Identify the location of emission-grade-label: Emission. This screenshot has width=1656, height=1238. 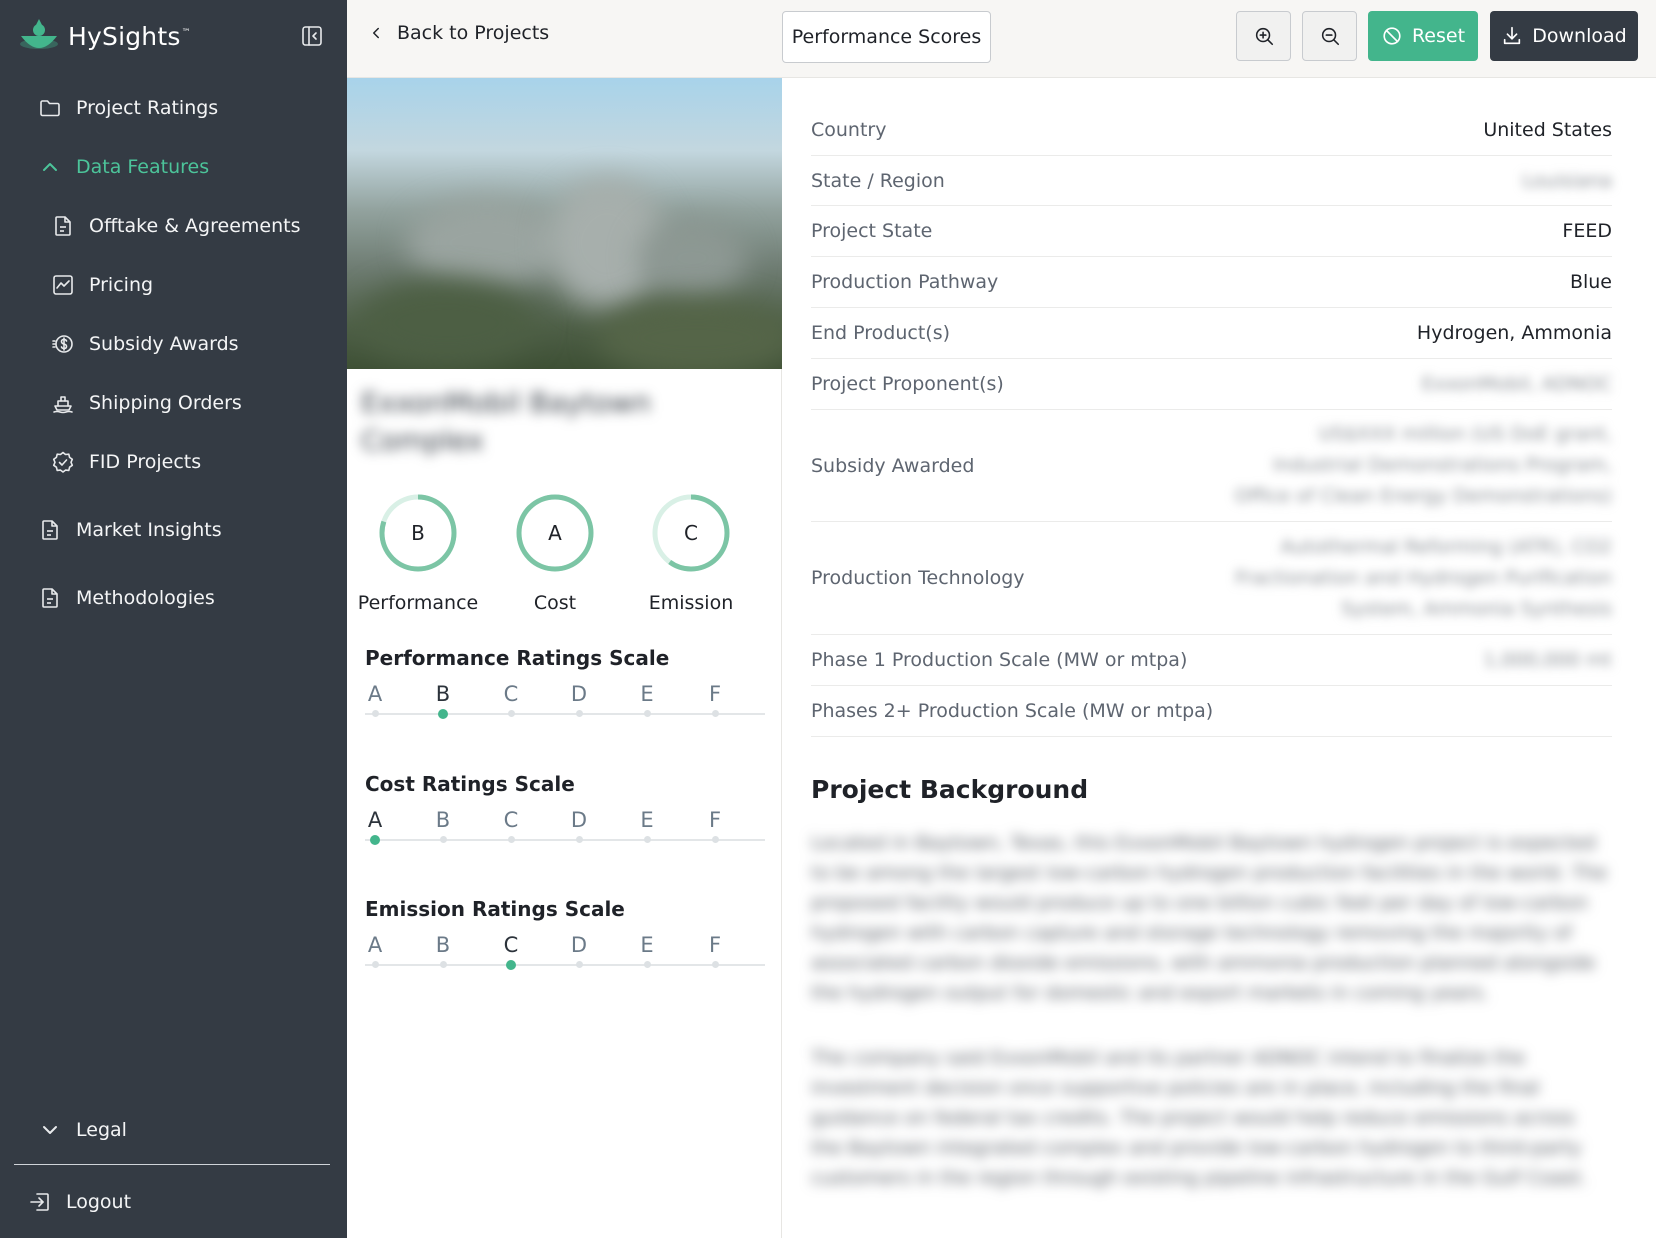
(691, 603).